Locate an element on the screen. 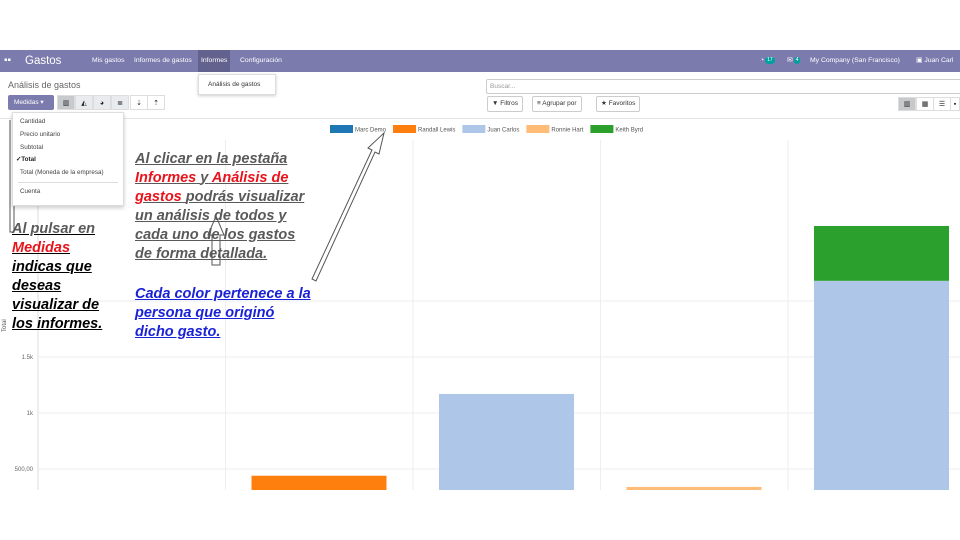 This screenshot has width=960, height=540. measures-label: Medidas ▾ is located at coordinates (29, 102).